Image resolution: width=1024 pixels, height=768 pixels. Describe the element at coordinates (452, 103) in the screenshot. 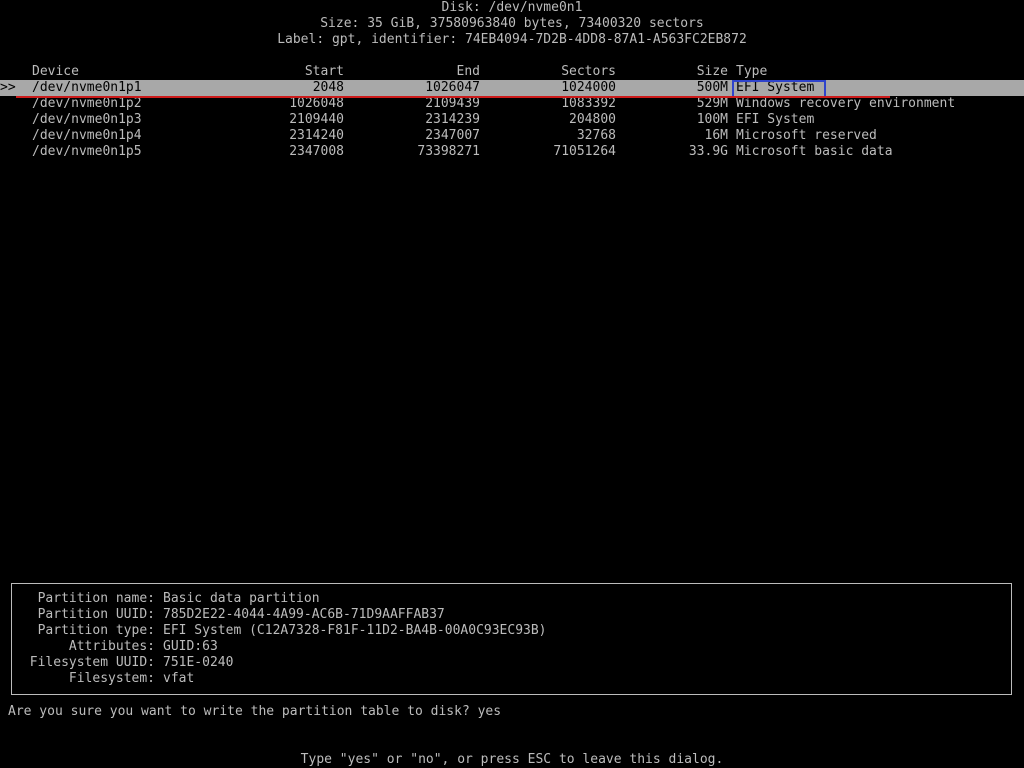

I see `partition-end: 2109439` at that location.